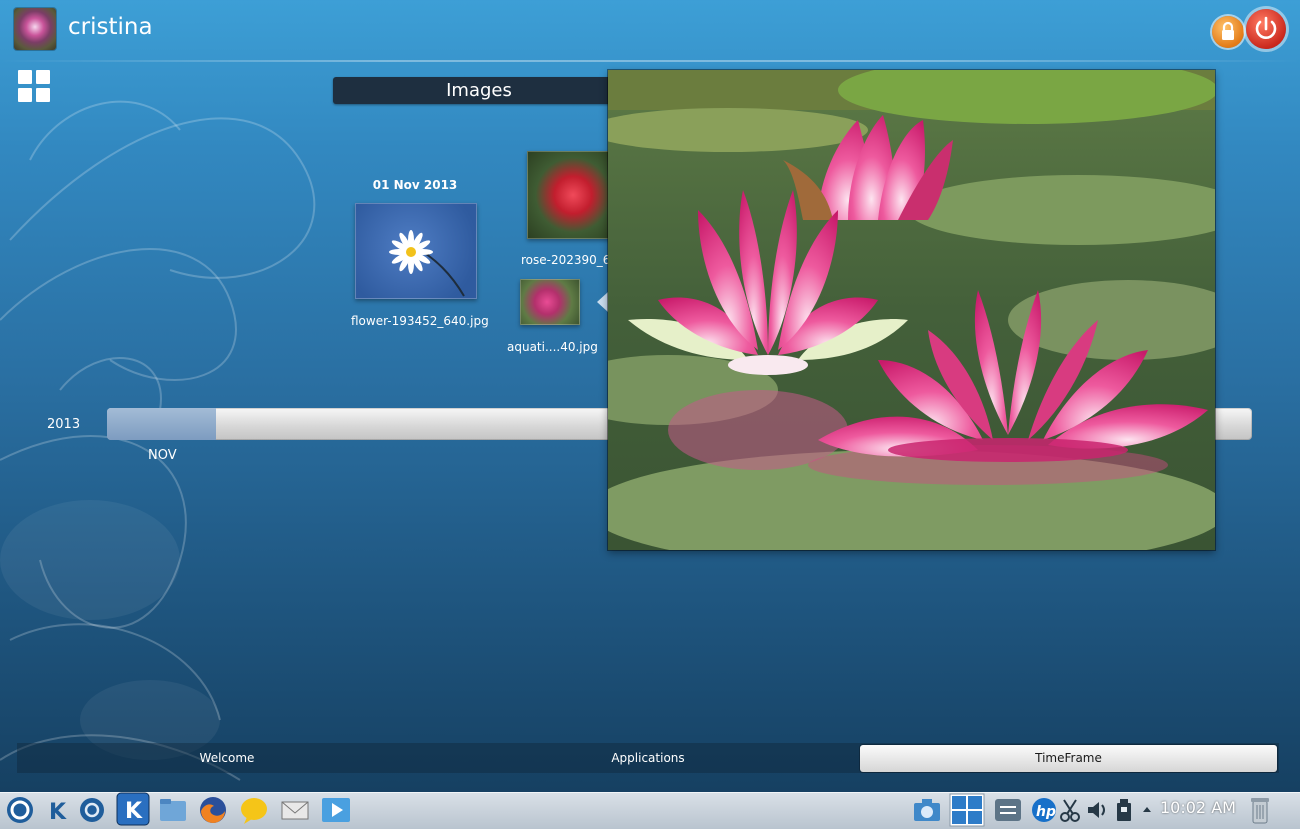 Image resolution: width=1300 pixels, height=829 pixels. What do you see at coordinates (570, 260) in the screenshot?
I see `file-label-rose: rose-202390_64` at bounding box center [570, 260].